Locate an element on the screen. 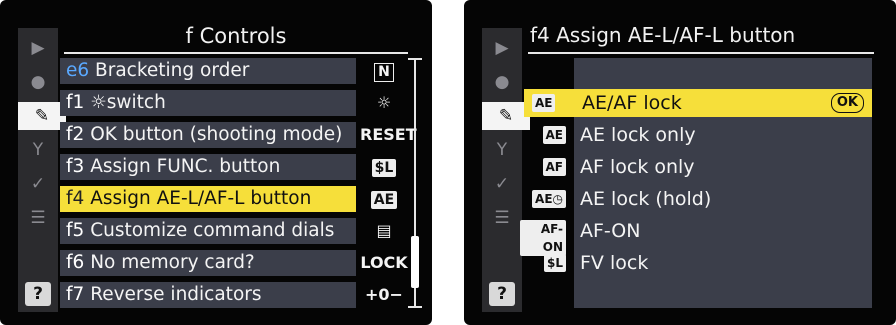 Image resolution: width=896 pixels, height=325 pixels. menu-item-customize-dials: f5 Customize command dials is located at coordinates (208, 231).